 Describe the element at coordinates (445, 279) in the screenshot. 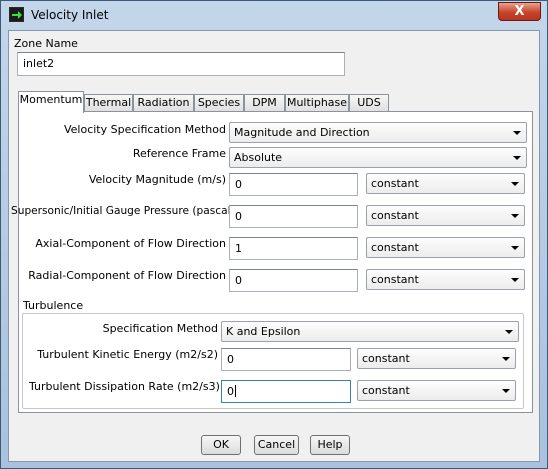

I see `radial-component-method-select: constant` at that location.